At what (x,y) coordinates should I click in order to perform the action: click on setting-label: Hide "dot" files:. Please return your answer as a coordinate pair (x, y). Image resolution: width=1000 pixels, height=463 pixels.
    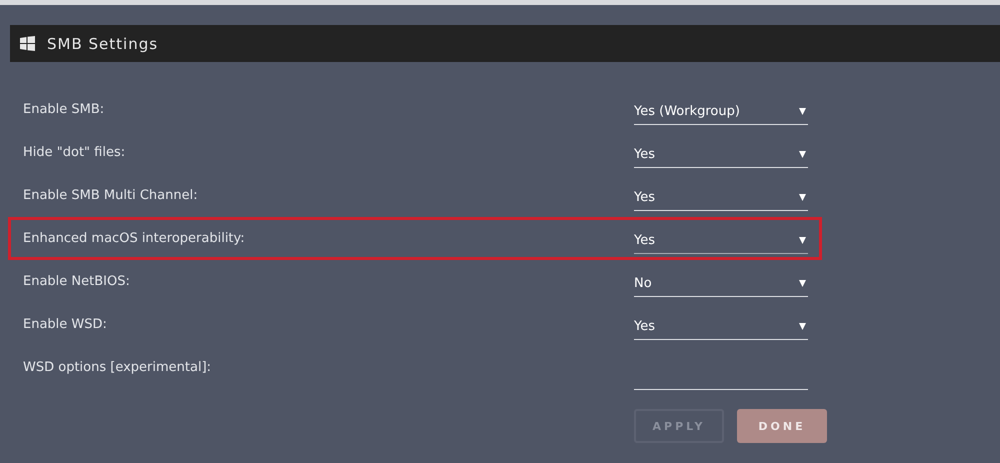
    Looking at the image, I should click on (74, 152).